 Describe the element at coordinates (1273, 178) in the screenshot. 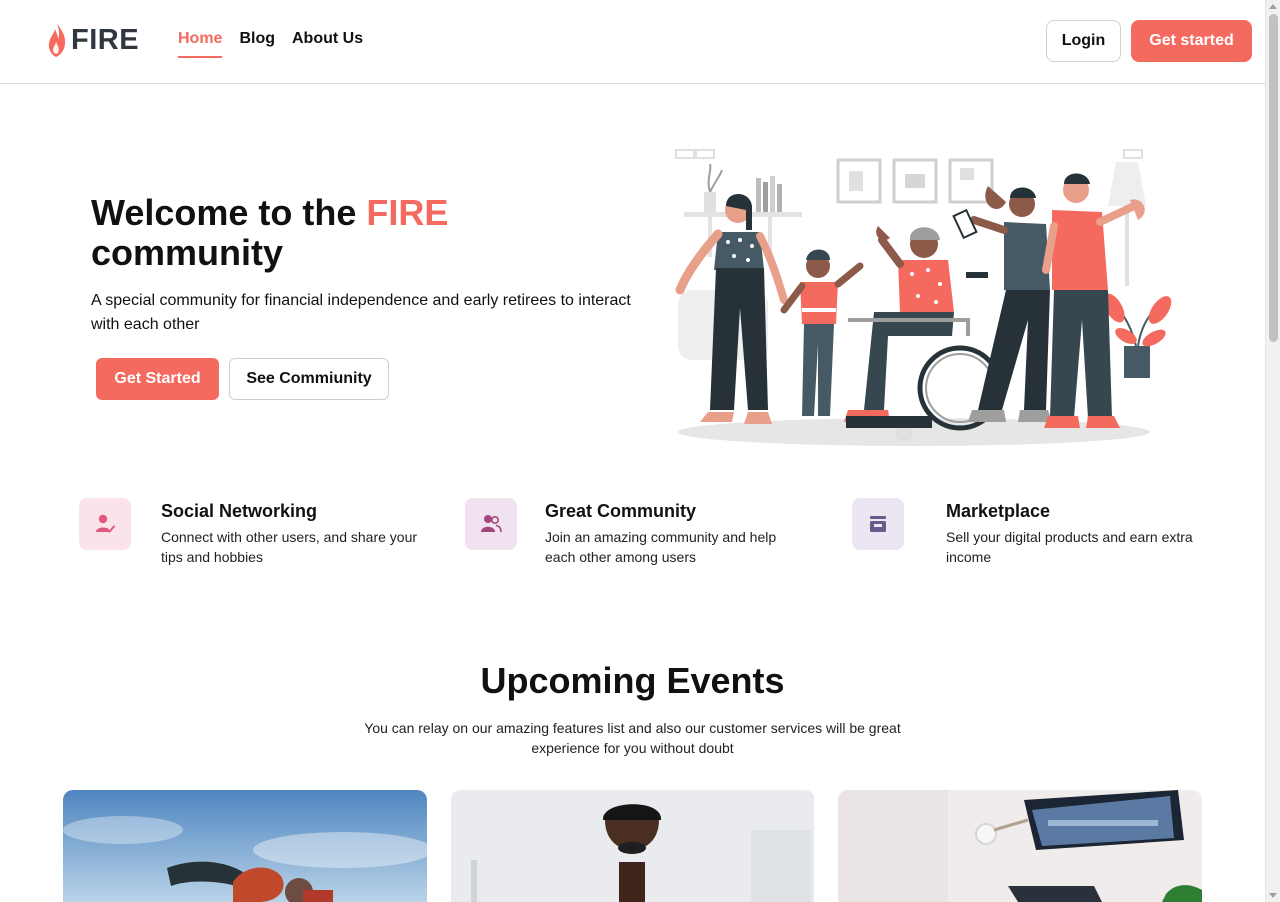

I see `scrollbar-thumb` at that location.